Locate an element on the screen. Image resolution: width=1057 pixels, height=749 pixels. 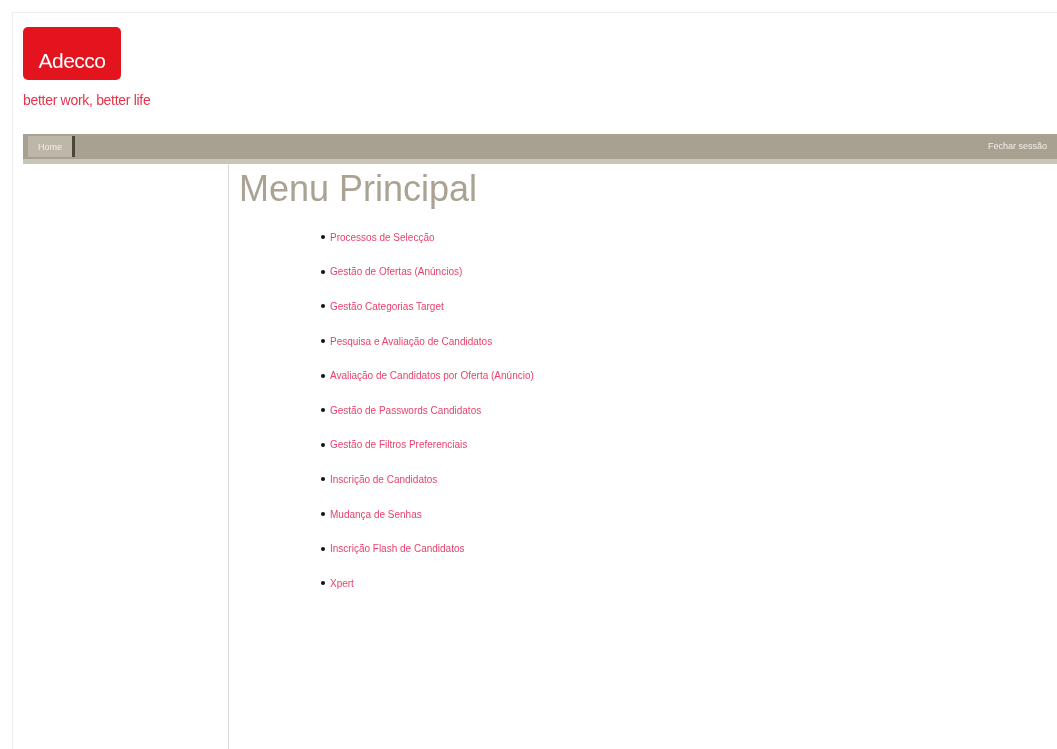
menu-link: Inscrição Flash de Candidatos is located at coordinates (397, 549).